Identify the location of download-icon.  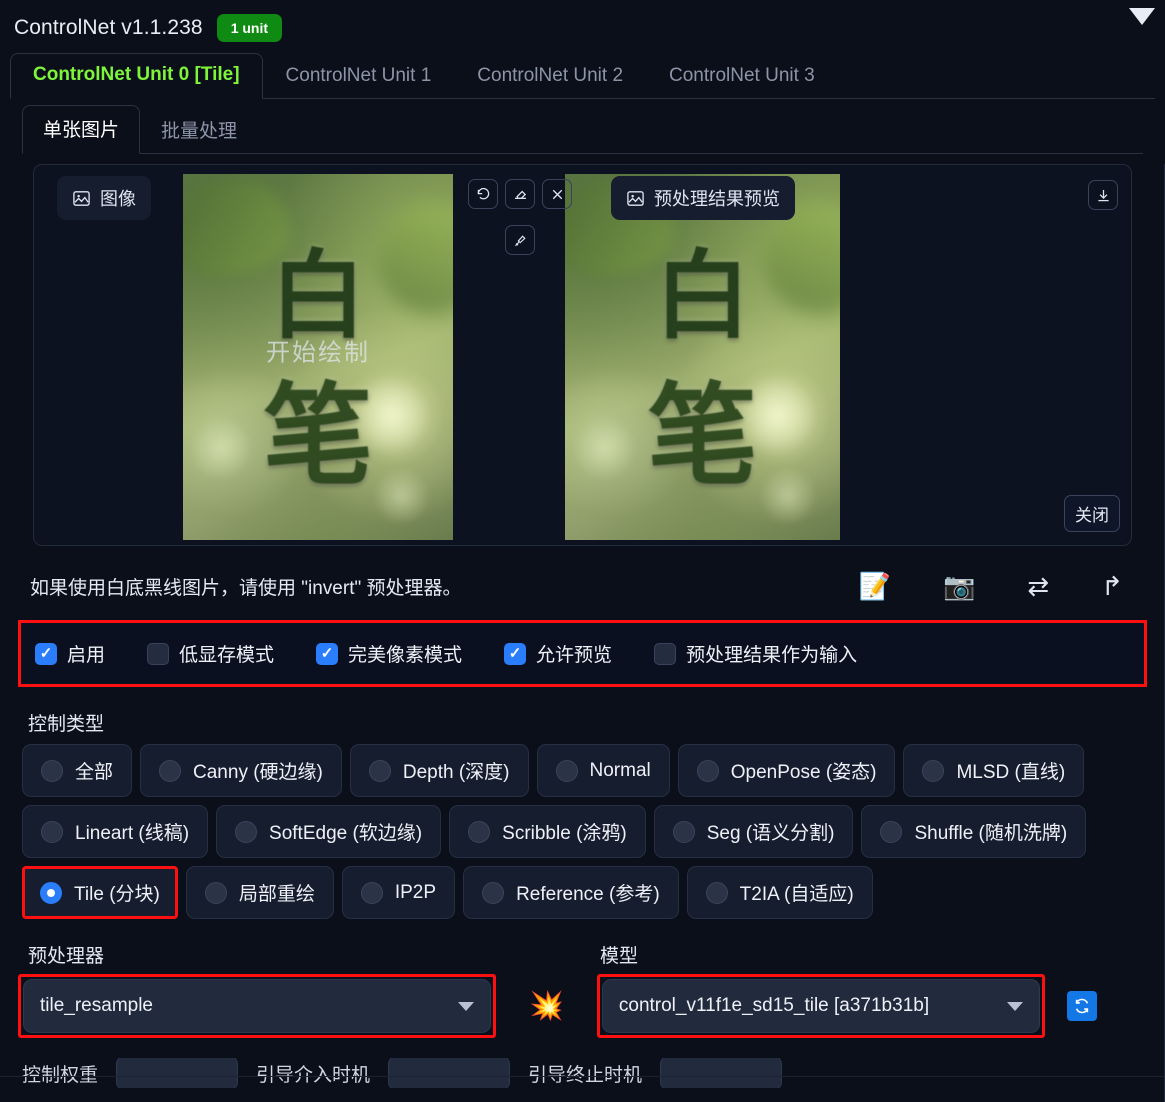
(1103, 195).